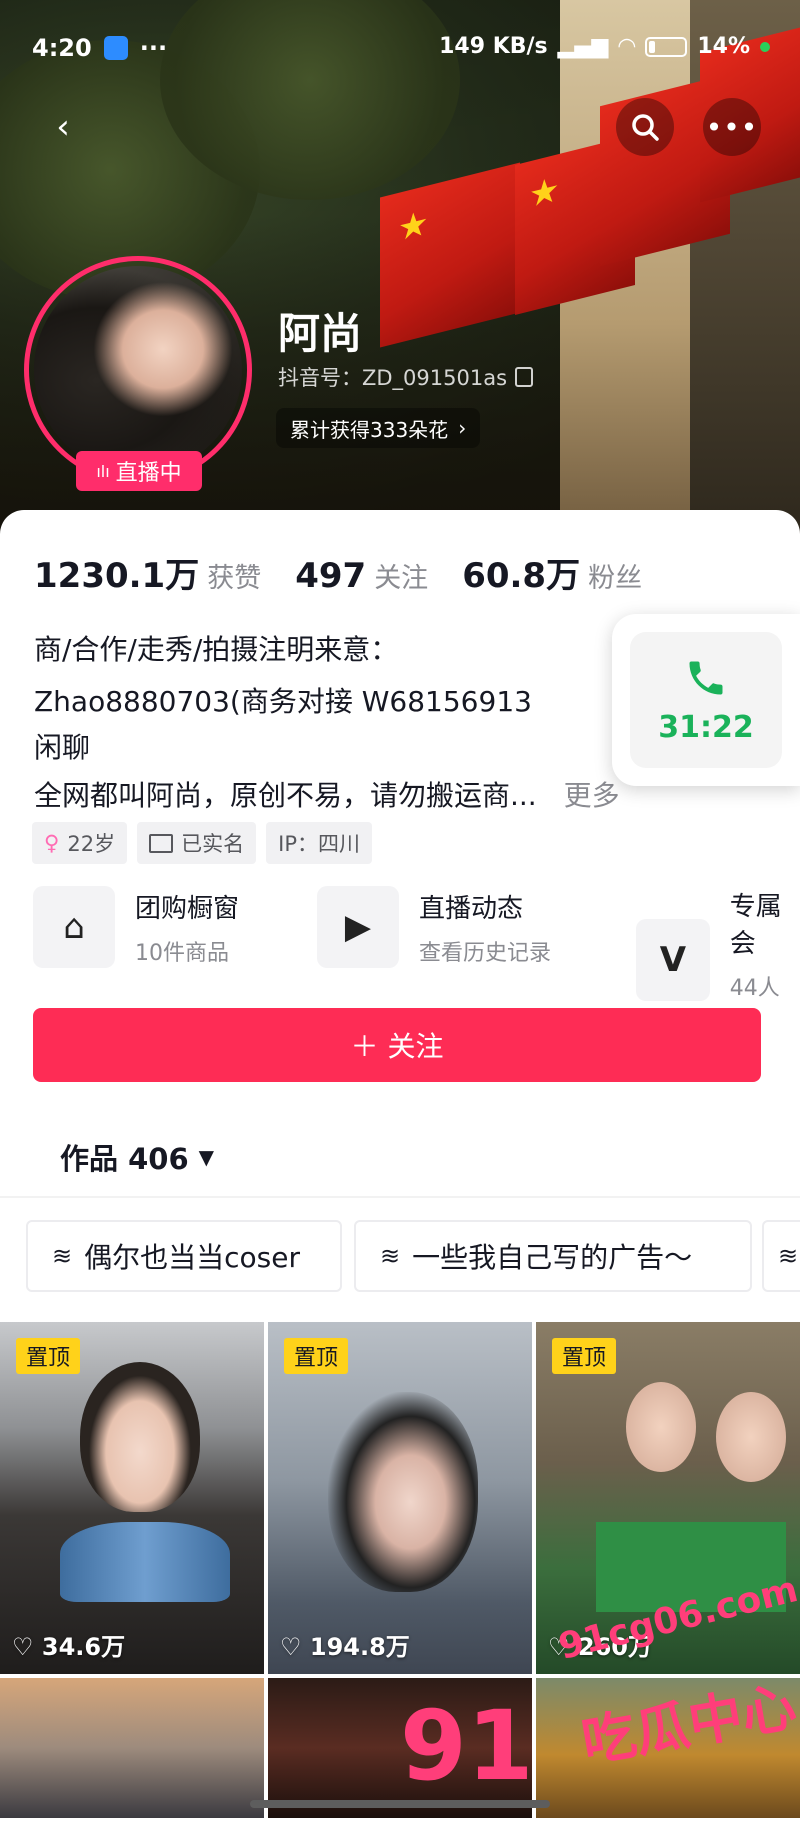 This screenshot has width=800, height=1822. Describe the element at coordinates (192, 1257) in the screenshot. I see `collection-label: 偶尔也当当coser` at that location.